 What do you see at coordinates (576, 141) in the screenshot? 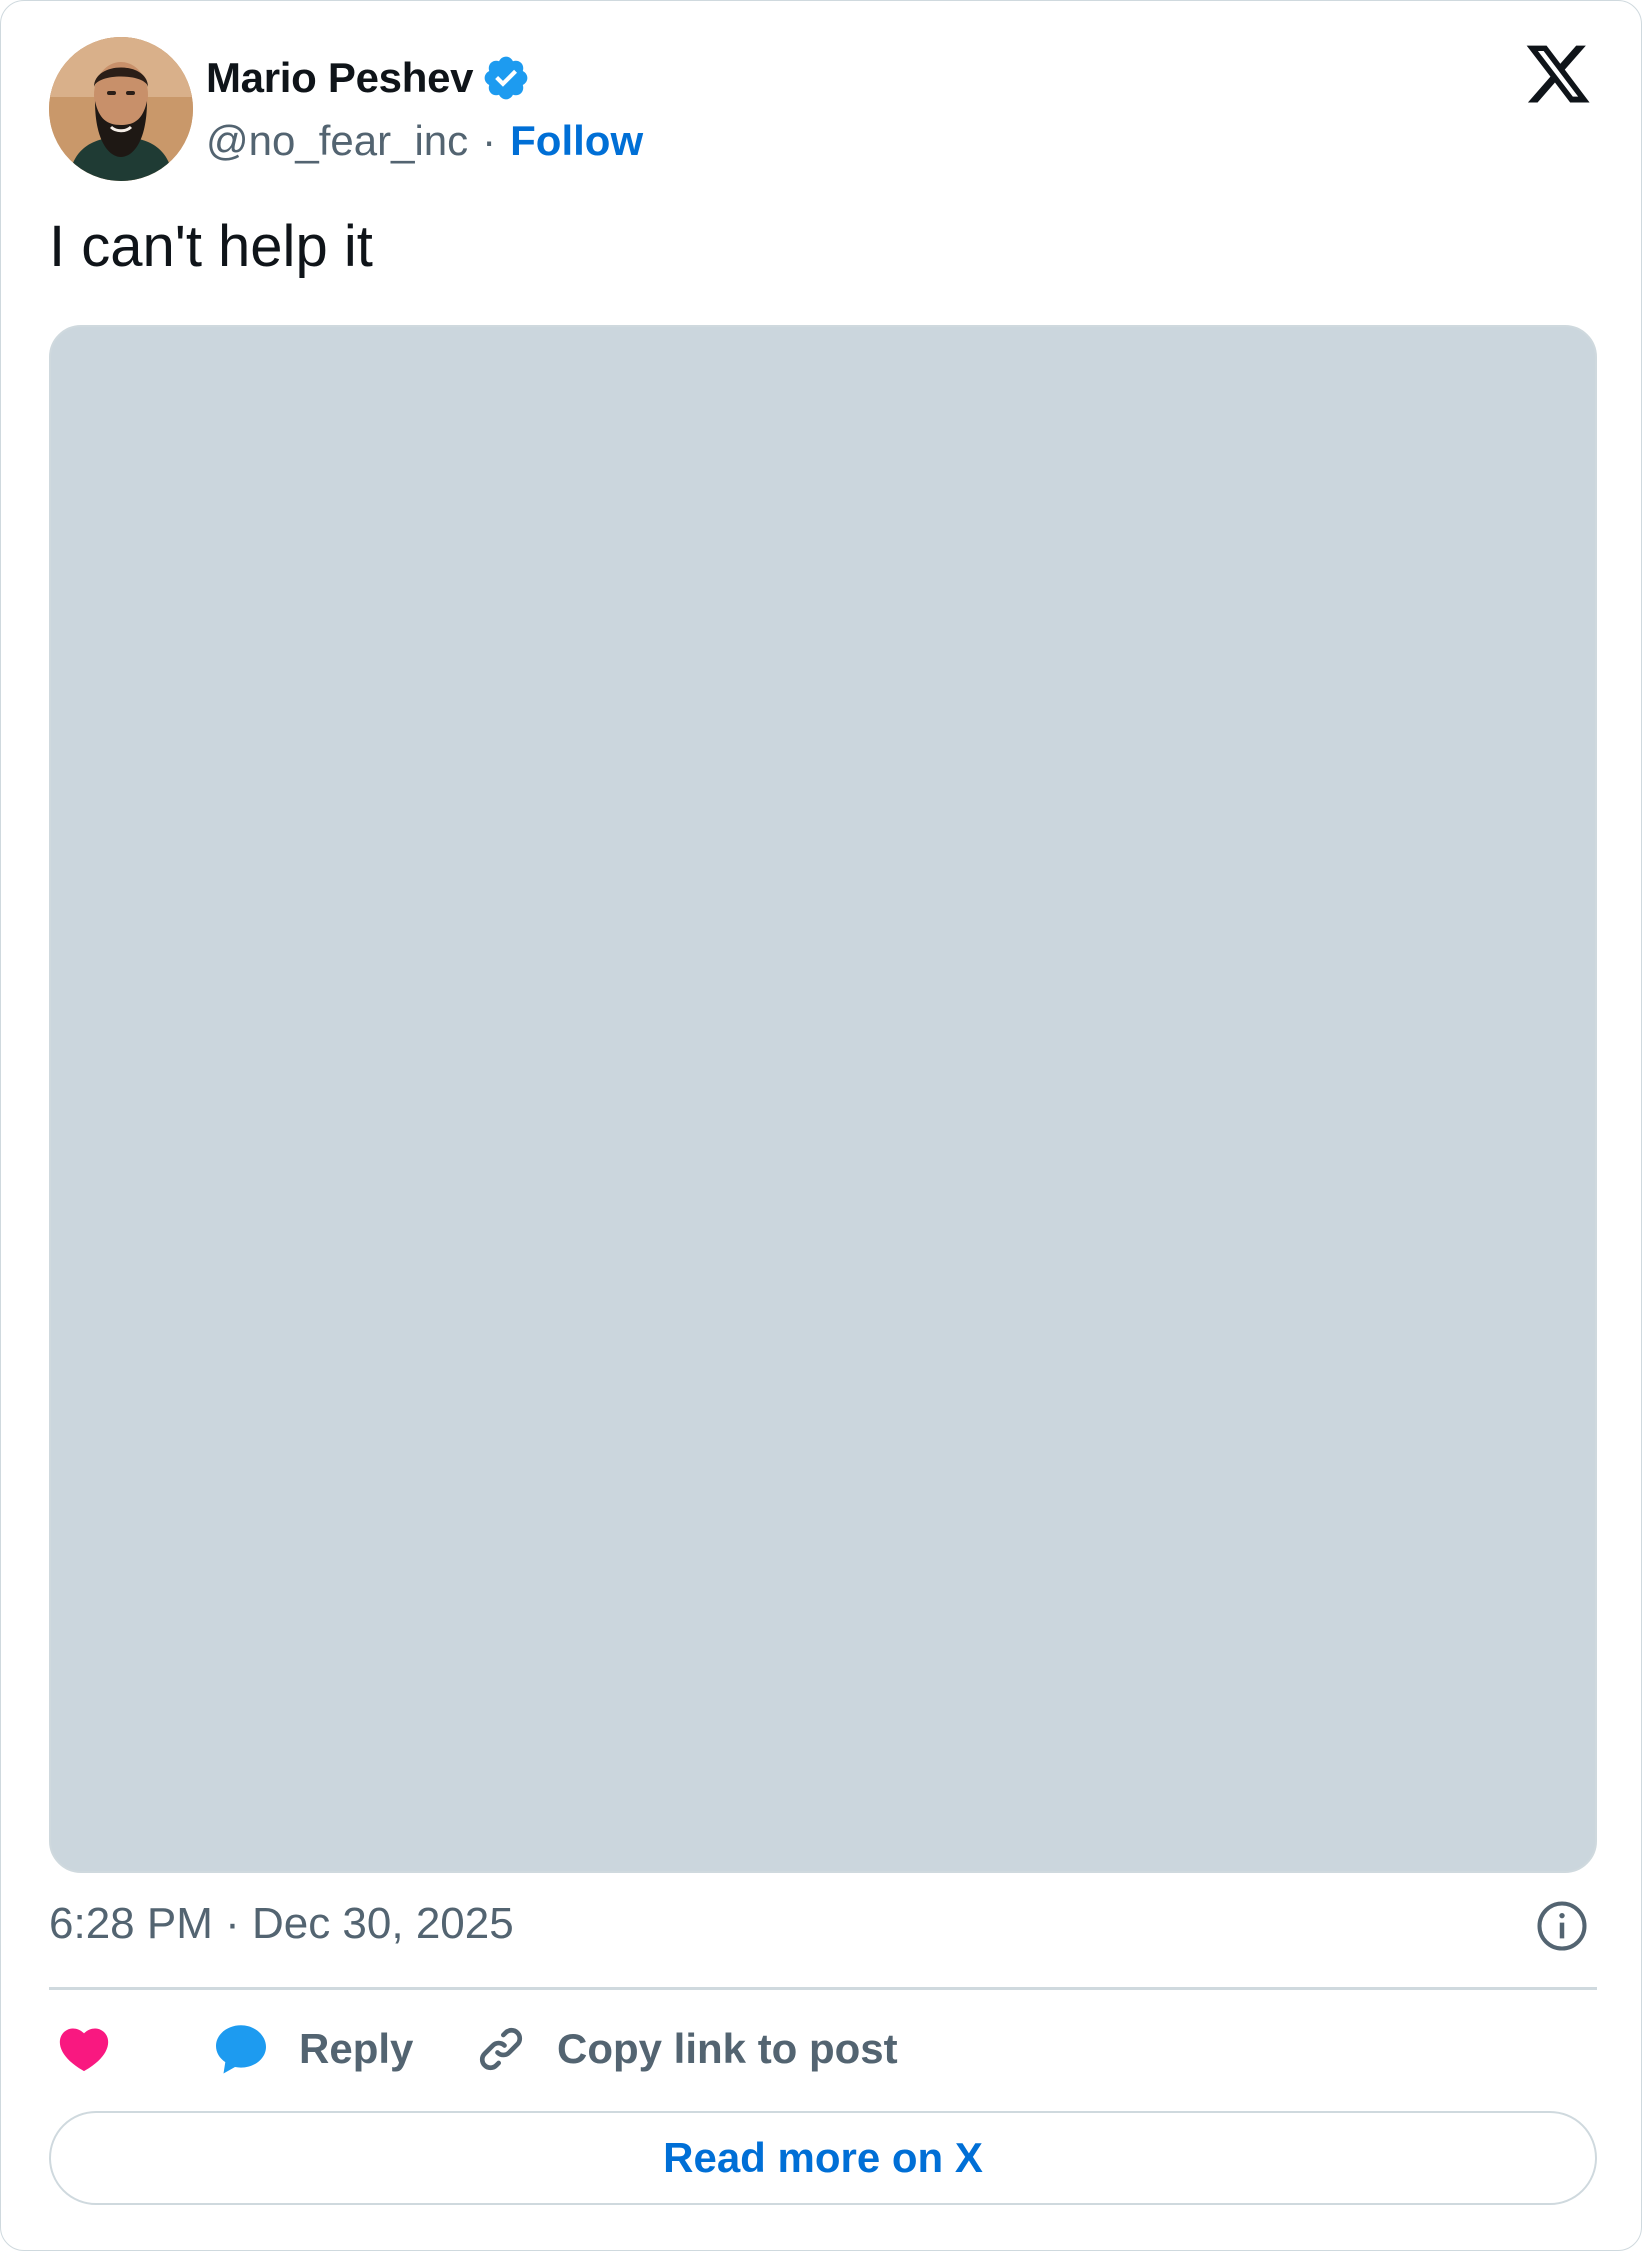
I see `follow-button: Follow` at bounding box center [576, 141].